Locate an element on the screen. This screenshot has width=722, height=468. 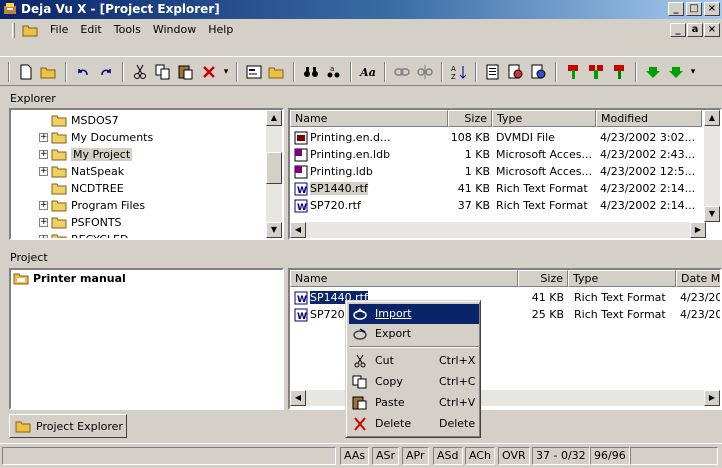
tree-item: + NatSpeak is located at coordinates (81, 171).